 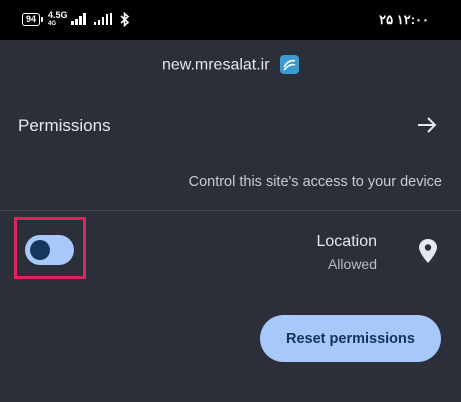 I want to click on site-header: new.mresalat.ir, so click(x=230, y=65).